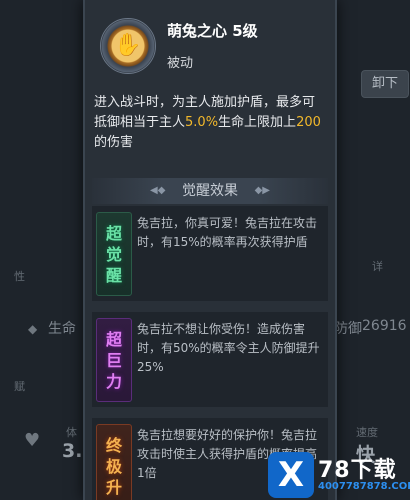 The height and width of the screenshot is (500, 410). Describe the element at coordinates (357, 470) in the screenshot. I see `watermark-title: 78下载` at that location.